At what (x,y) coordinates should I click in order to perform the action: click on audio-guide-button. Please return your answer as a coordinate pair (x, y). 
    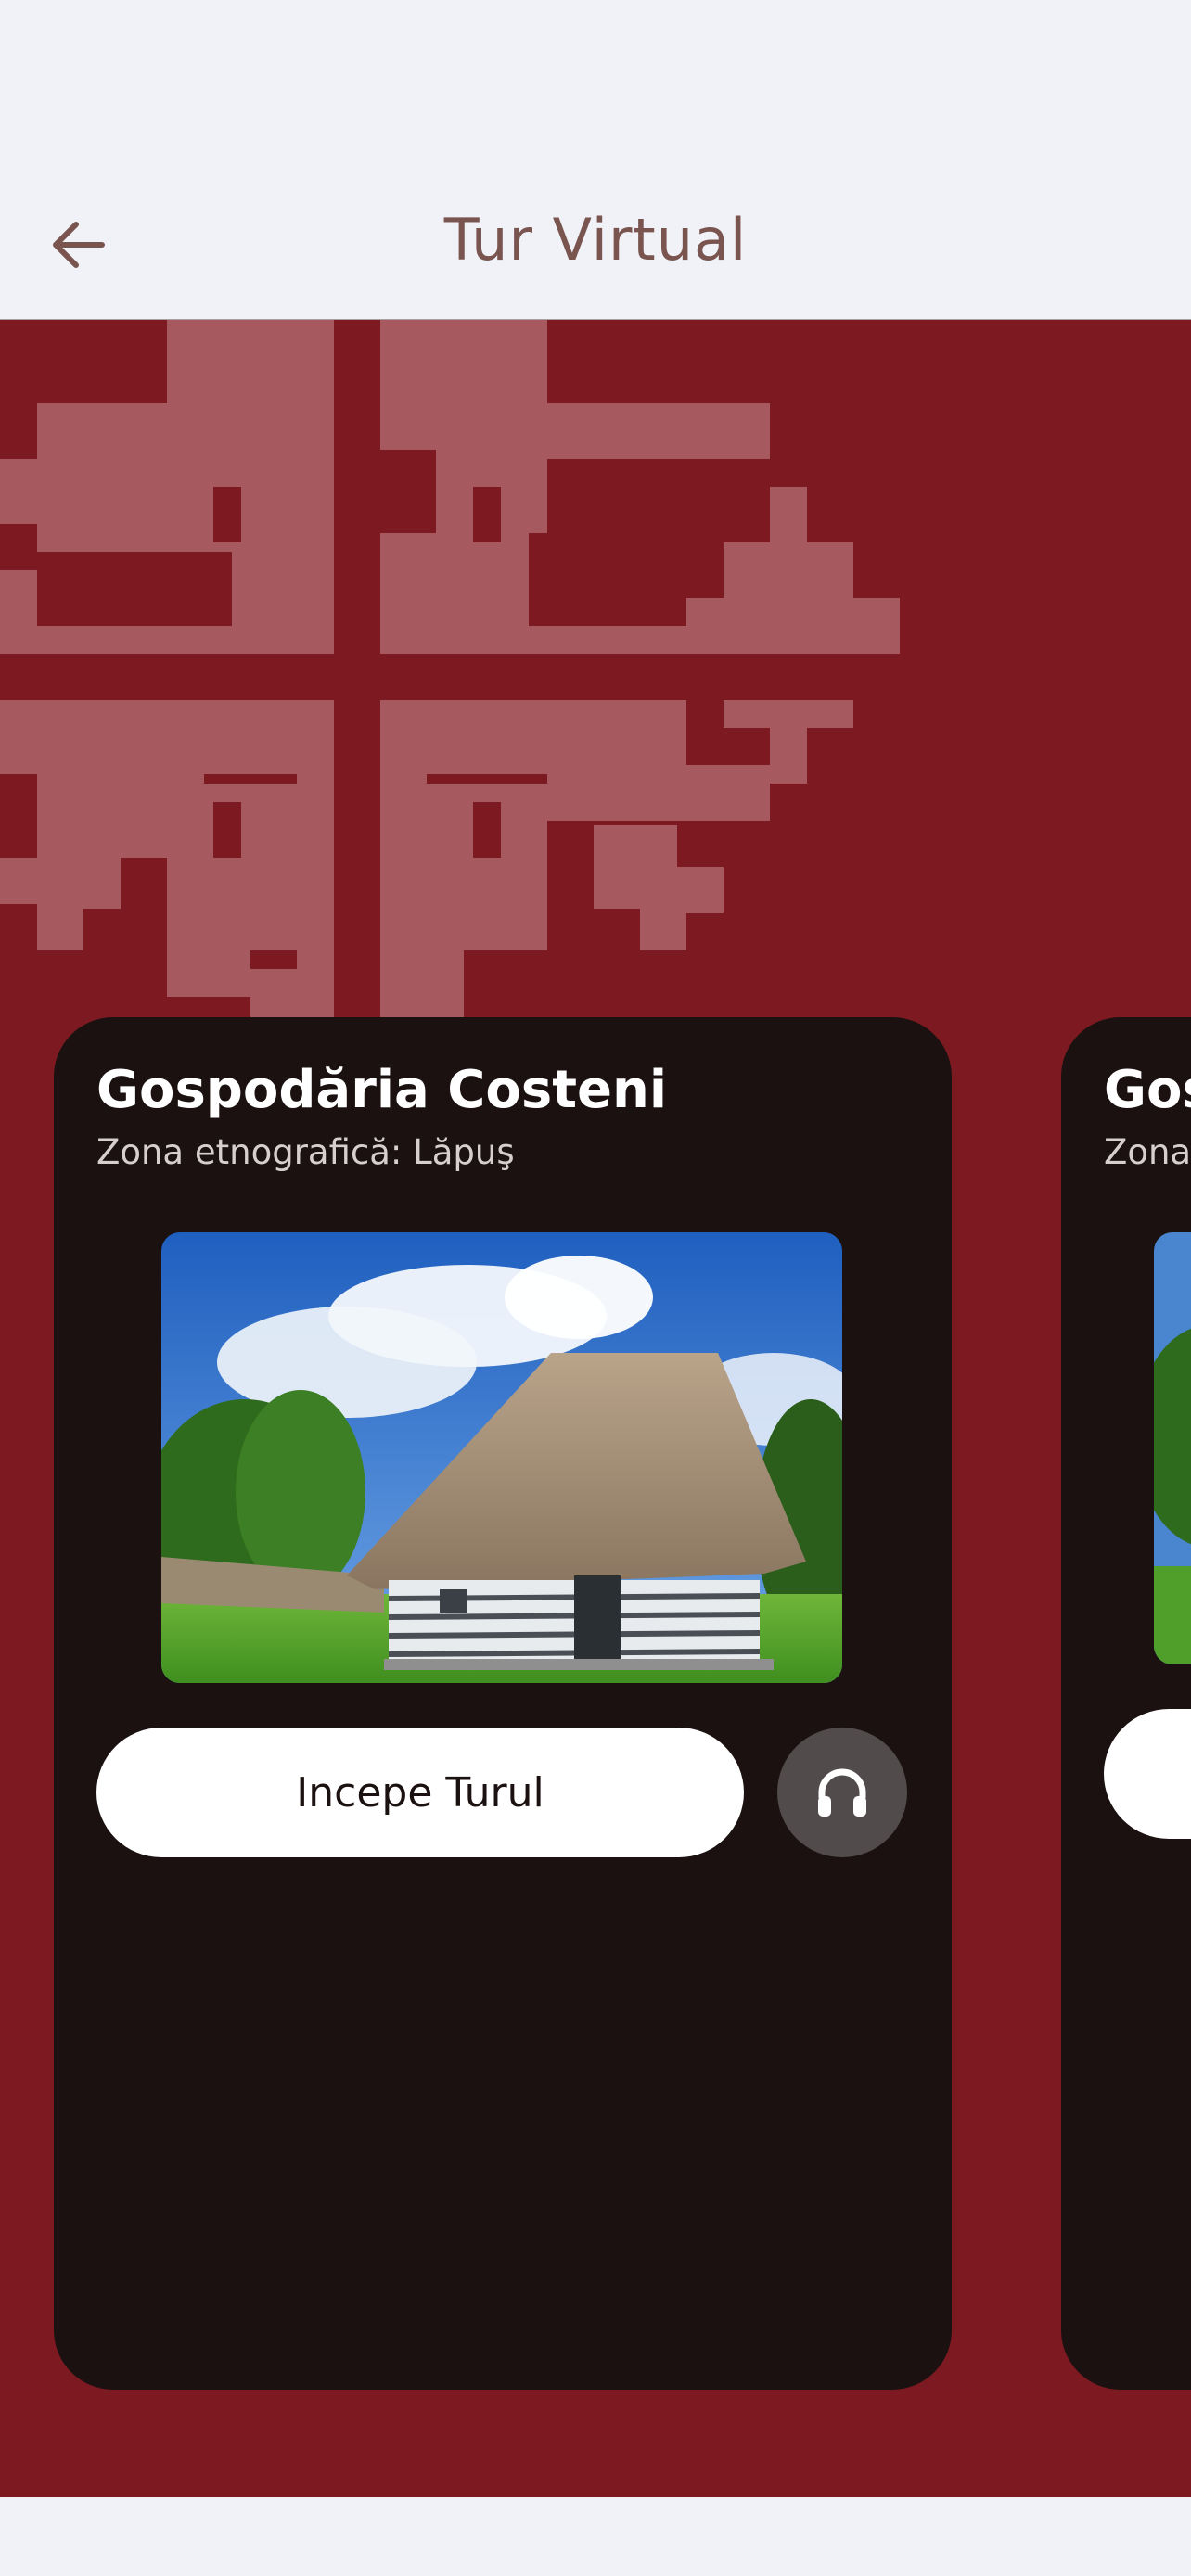
    Looking at the image, I should click on (842, 1793).